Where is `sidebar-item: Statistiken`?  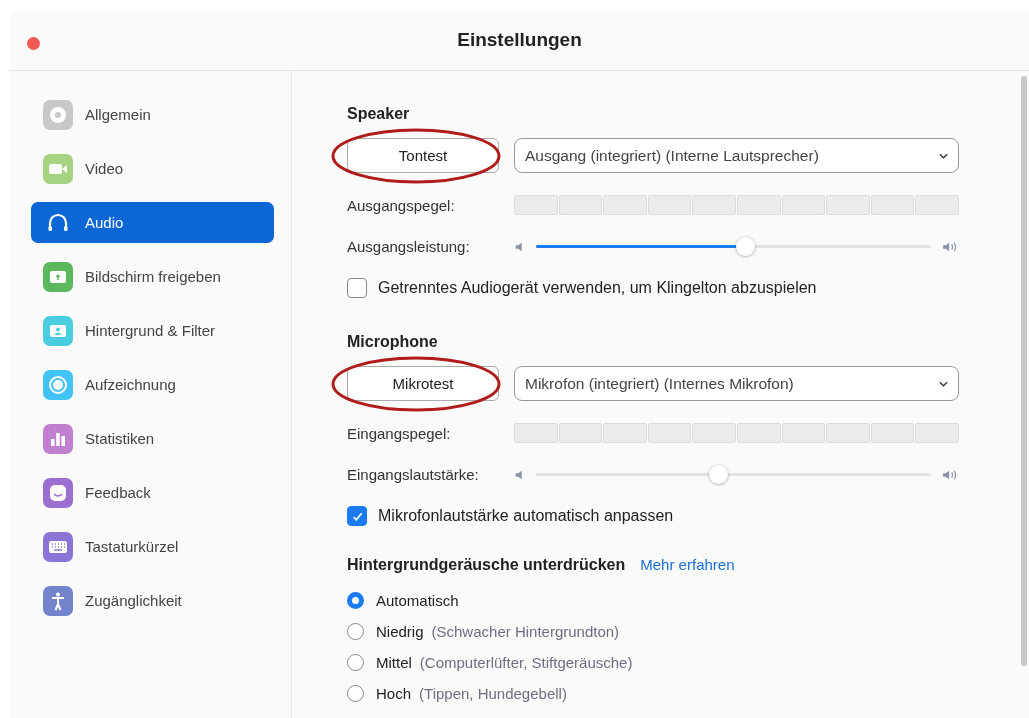
sidebar-item: Statistiken is located at coordinates (152, 438).